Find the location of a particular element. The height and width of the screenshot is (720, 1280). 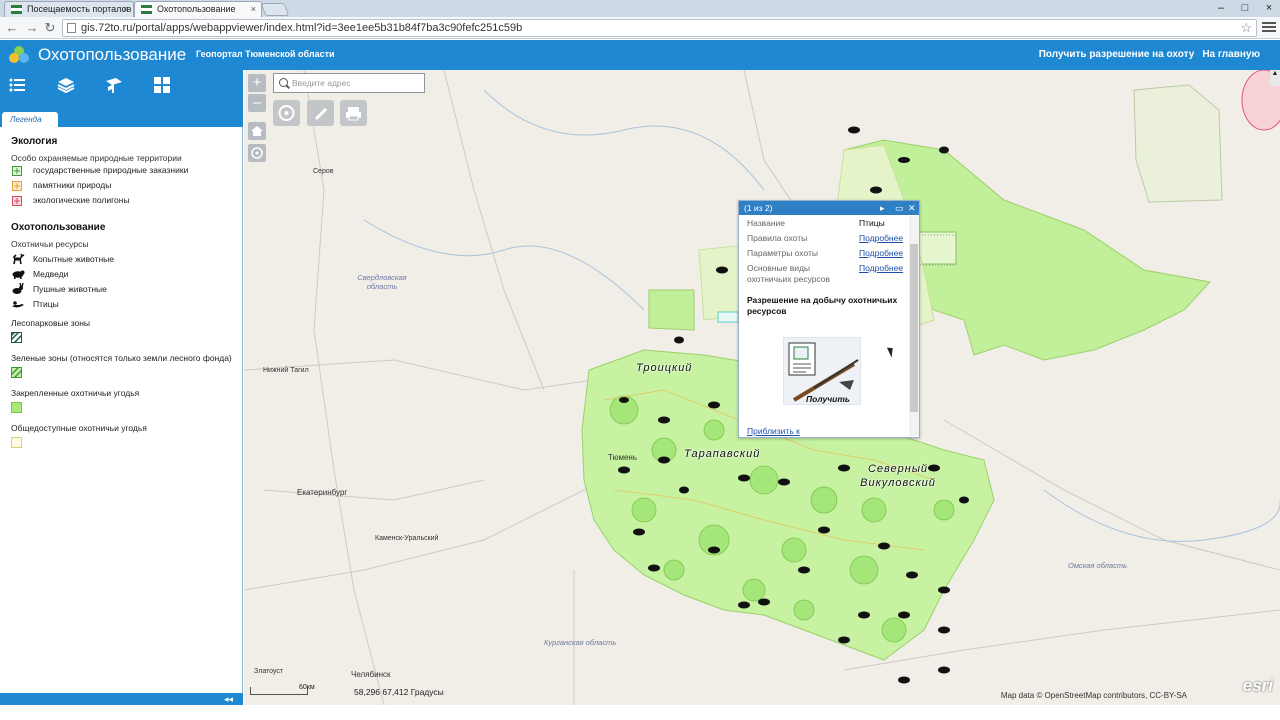

legend-subtitle: Особо охраняемые природные территории is located at coordinates (96, 158).